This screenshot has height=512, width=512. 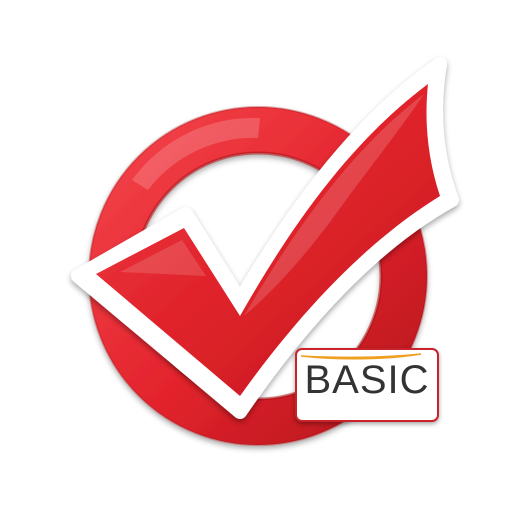 I want to click on basic-badge: BASIC, so click(x=367, y=385).